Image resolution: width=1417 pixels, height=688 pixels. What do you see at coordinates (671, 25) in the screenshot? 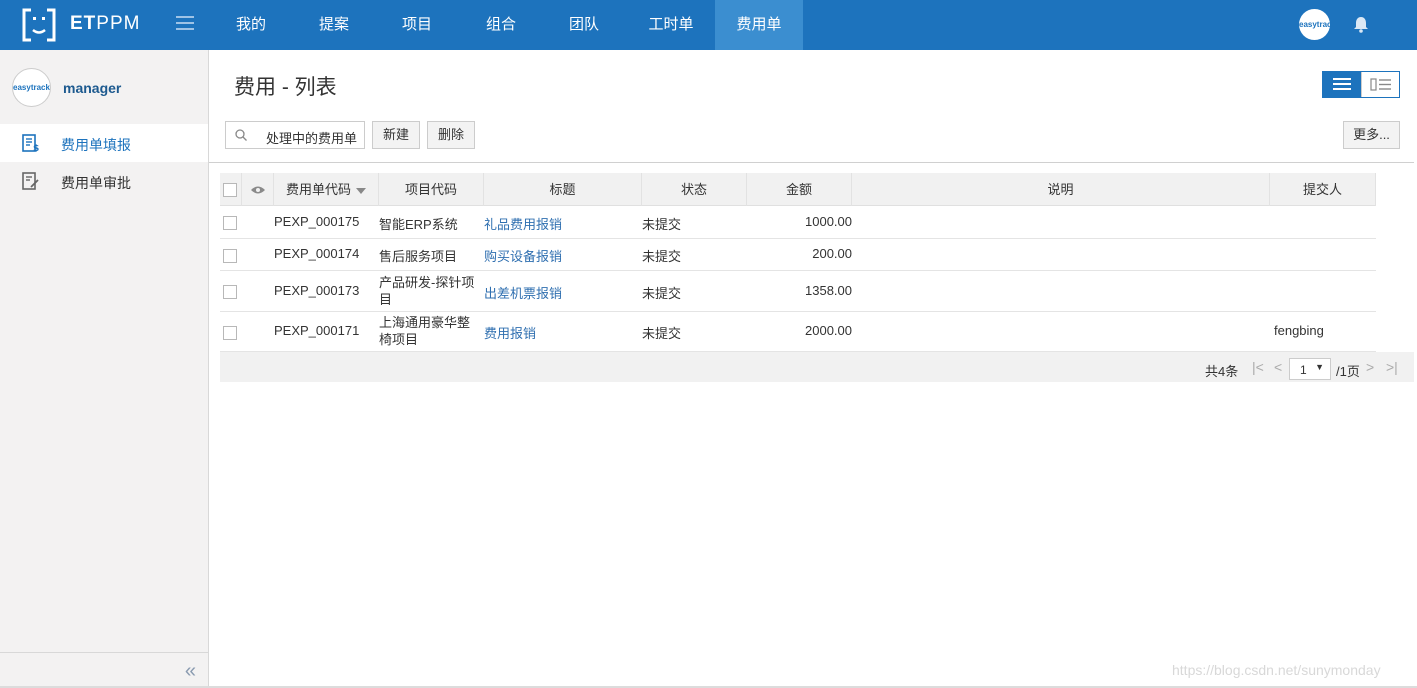
I see `nav-item-timesheet: 工时单` at bounding box center [671, 25].